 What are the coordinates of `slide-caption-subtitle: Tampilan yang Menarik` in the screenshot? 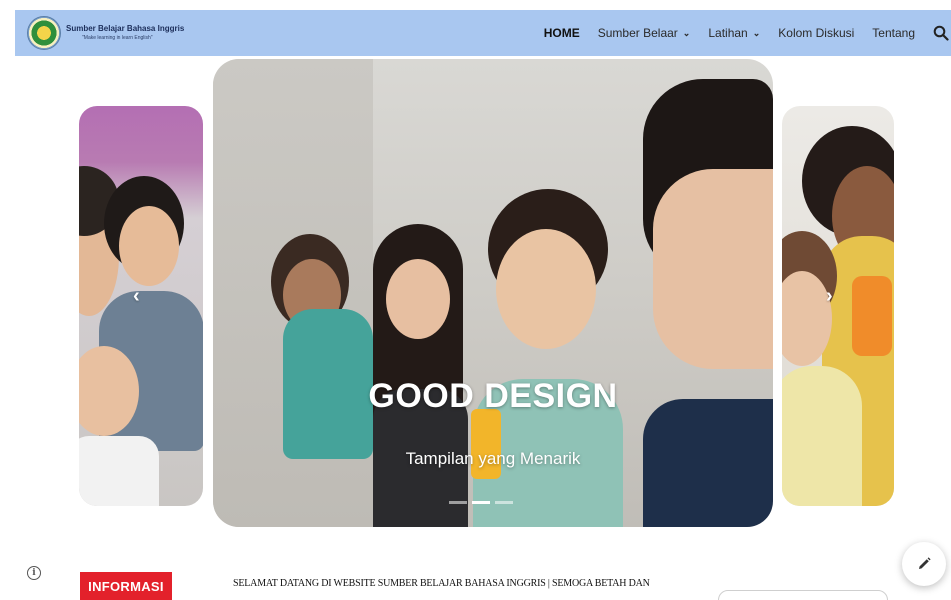 It's located at (493, 458).